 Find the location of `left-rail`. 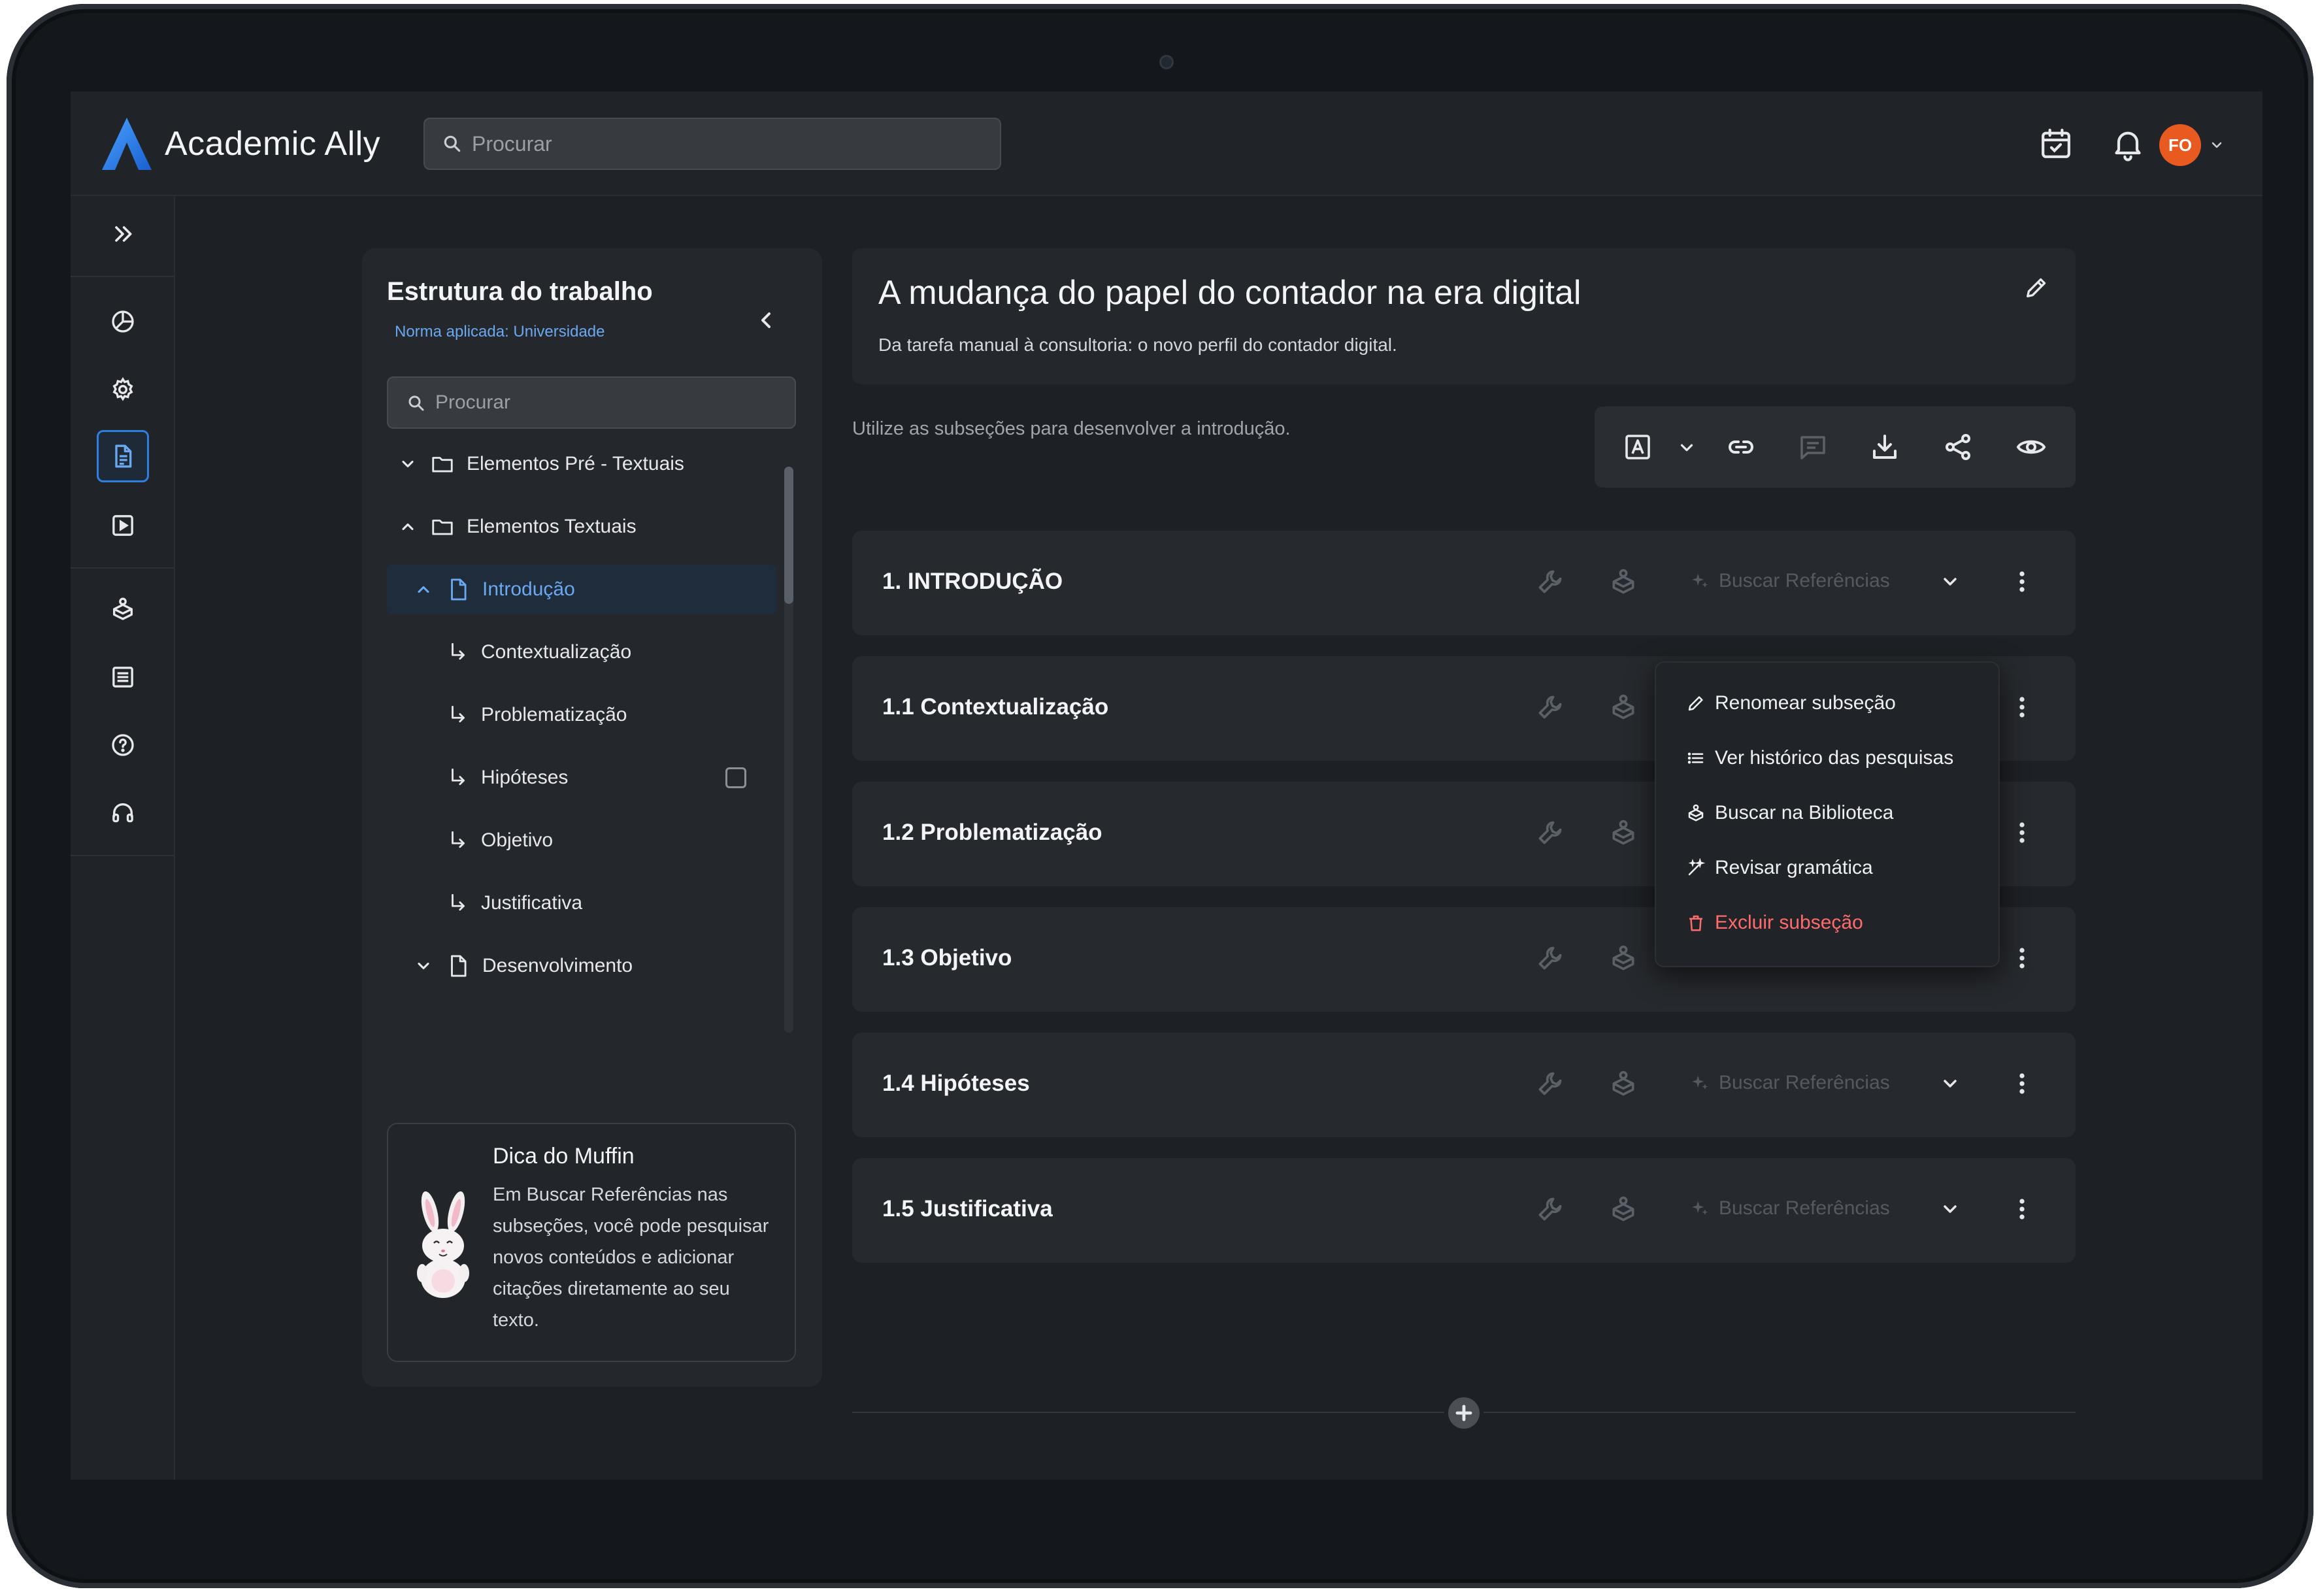

left-rail is located at coordinates (123, 838).